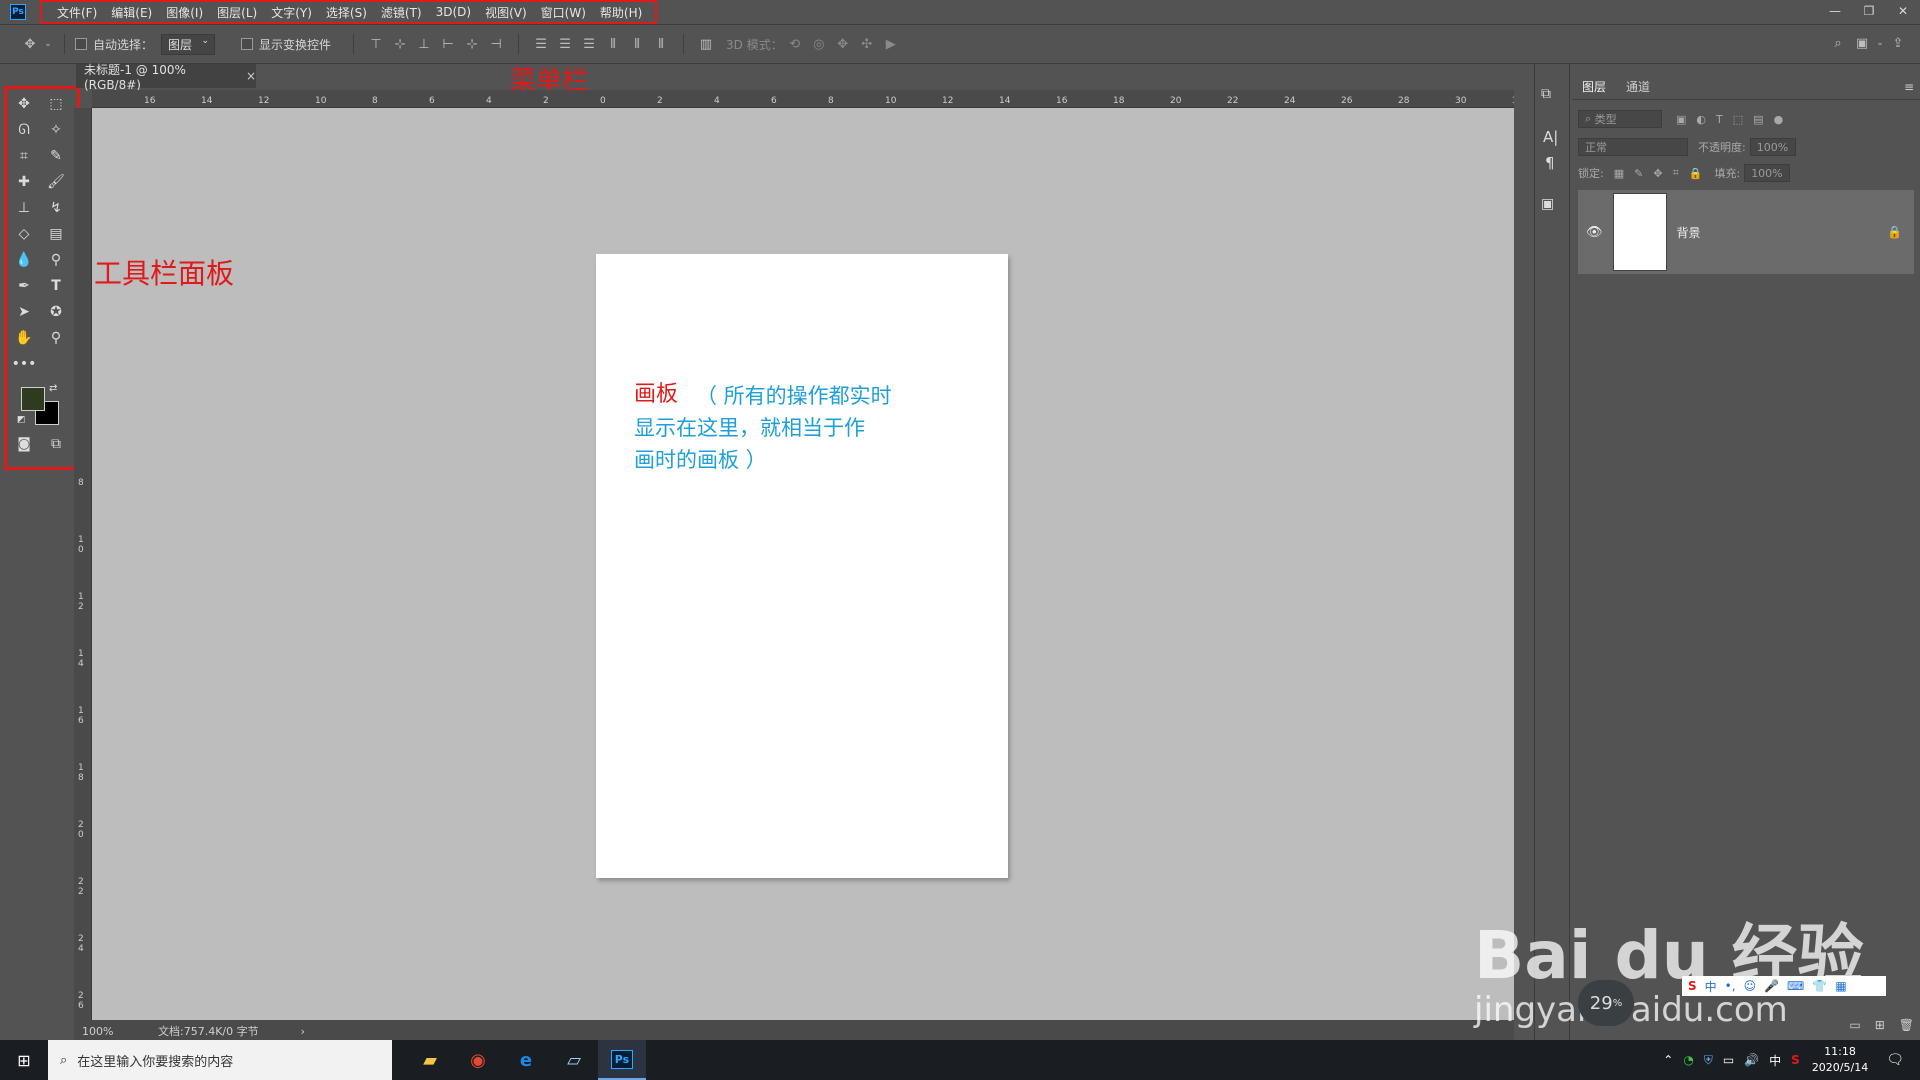 This screenshot has height=1080, width=1920. I want to click on clock: 11:18 2020/5/14, so click(1840, 1060).